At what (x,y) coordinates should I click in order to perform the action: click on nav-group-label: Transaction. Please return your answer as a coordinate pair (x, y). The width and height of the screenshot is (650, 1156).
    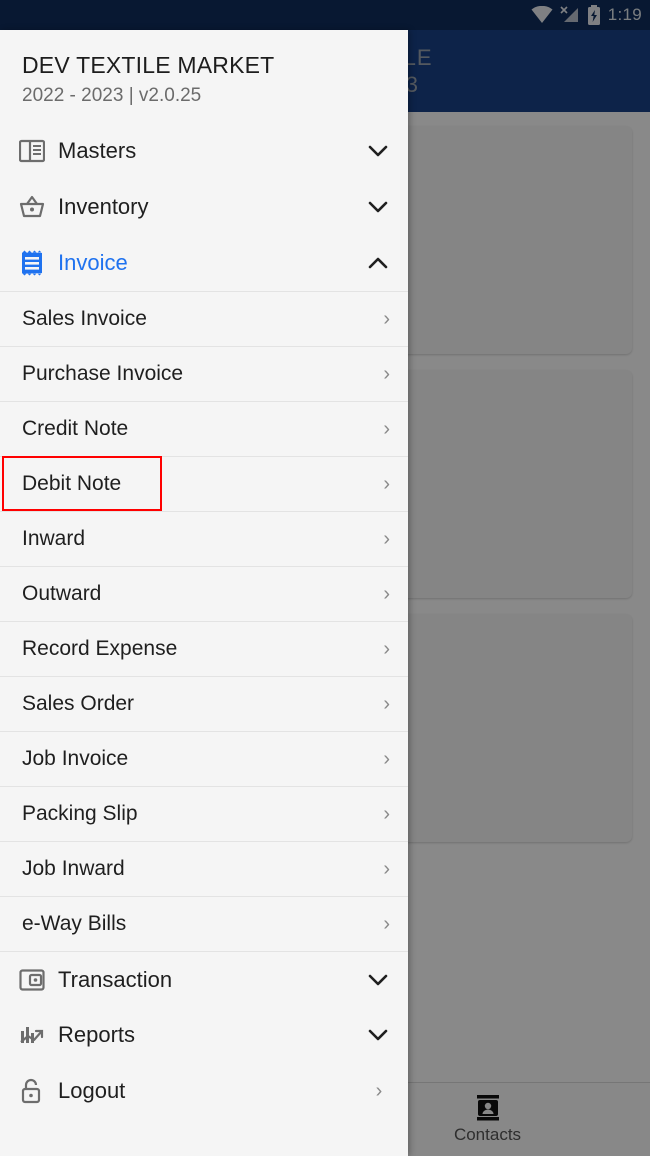
    Looking at the image, I should click on (115, 979).